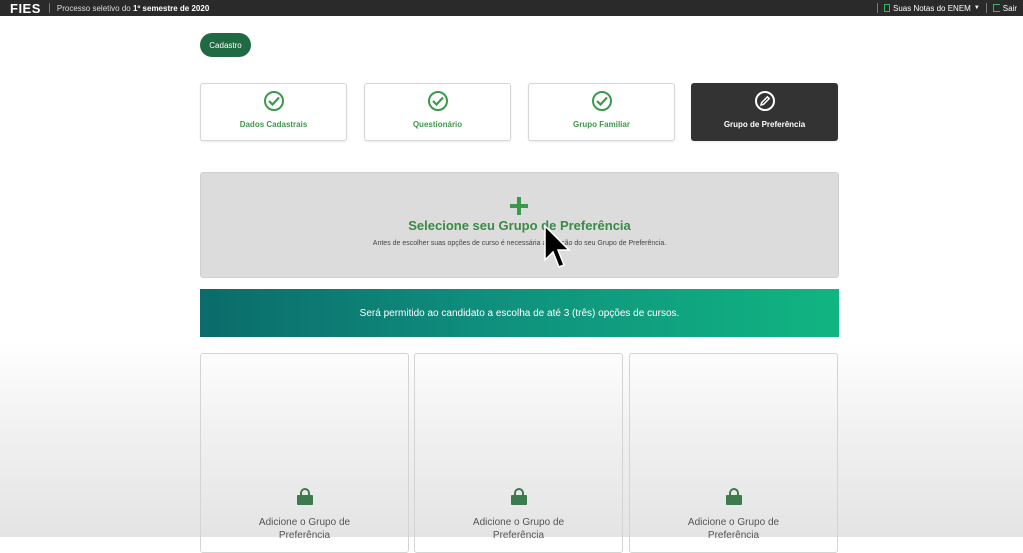 This screenshot has height=553, width=1023. Describe the element at coordinates (519, 206) in the screenshot. I see `plus-icon` at that location.